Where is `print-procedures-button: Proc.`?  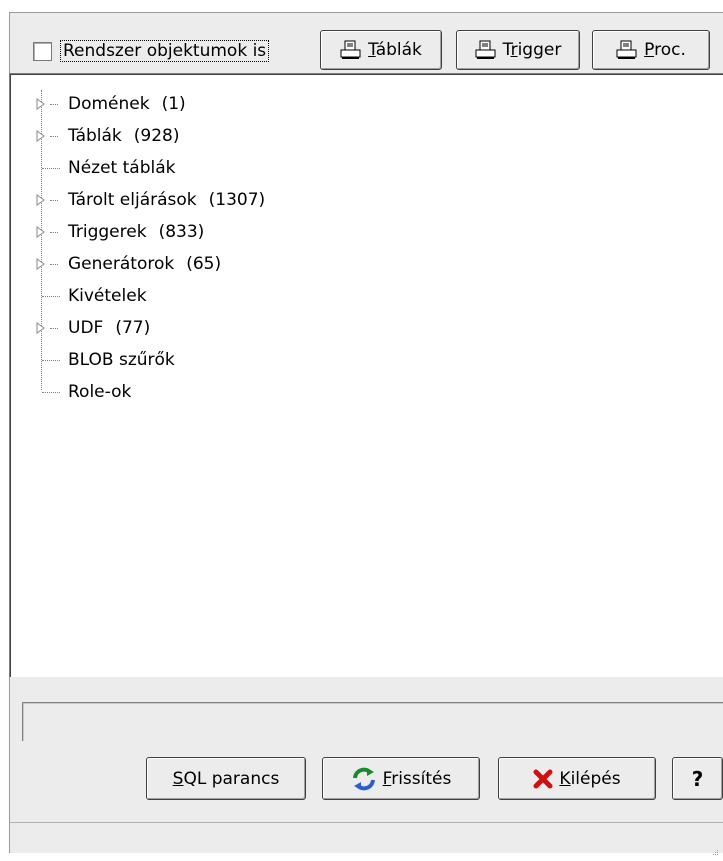
print-procedures-button: Proc. is located at coordinates (651, 50).